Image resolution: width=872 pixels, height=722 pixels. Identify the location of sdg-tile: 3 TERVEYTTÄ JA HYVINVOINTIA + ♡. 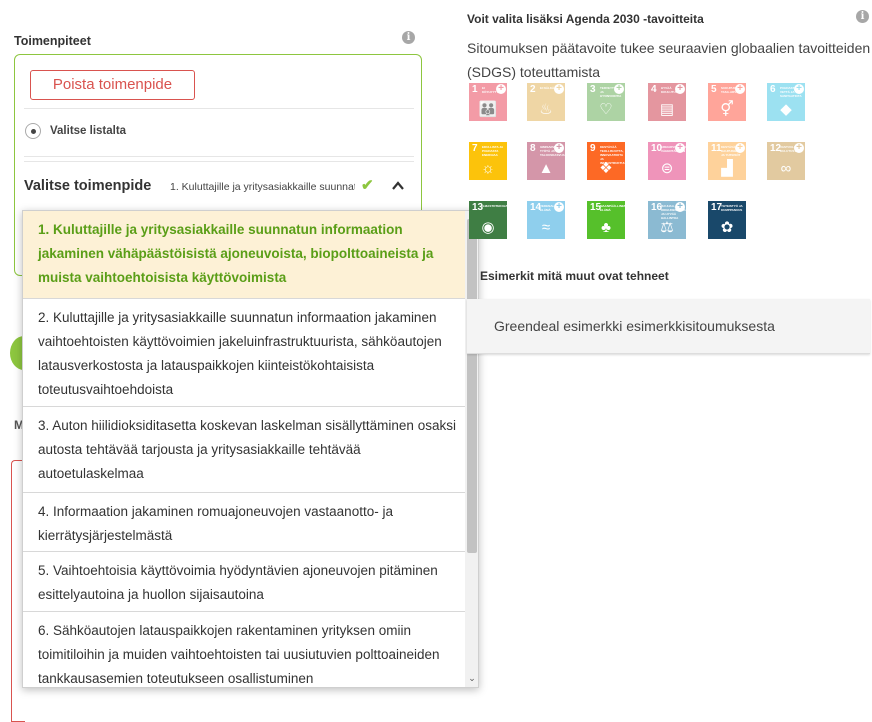
(606, 102).